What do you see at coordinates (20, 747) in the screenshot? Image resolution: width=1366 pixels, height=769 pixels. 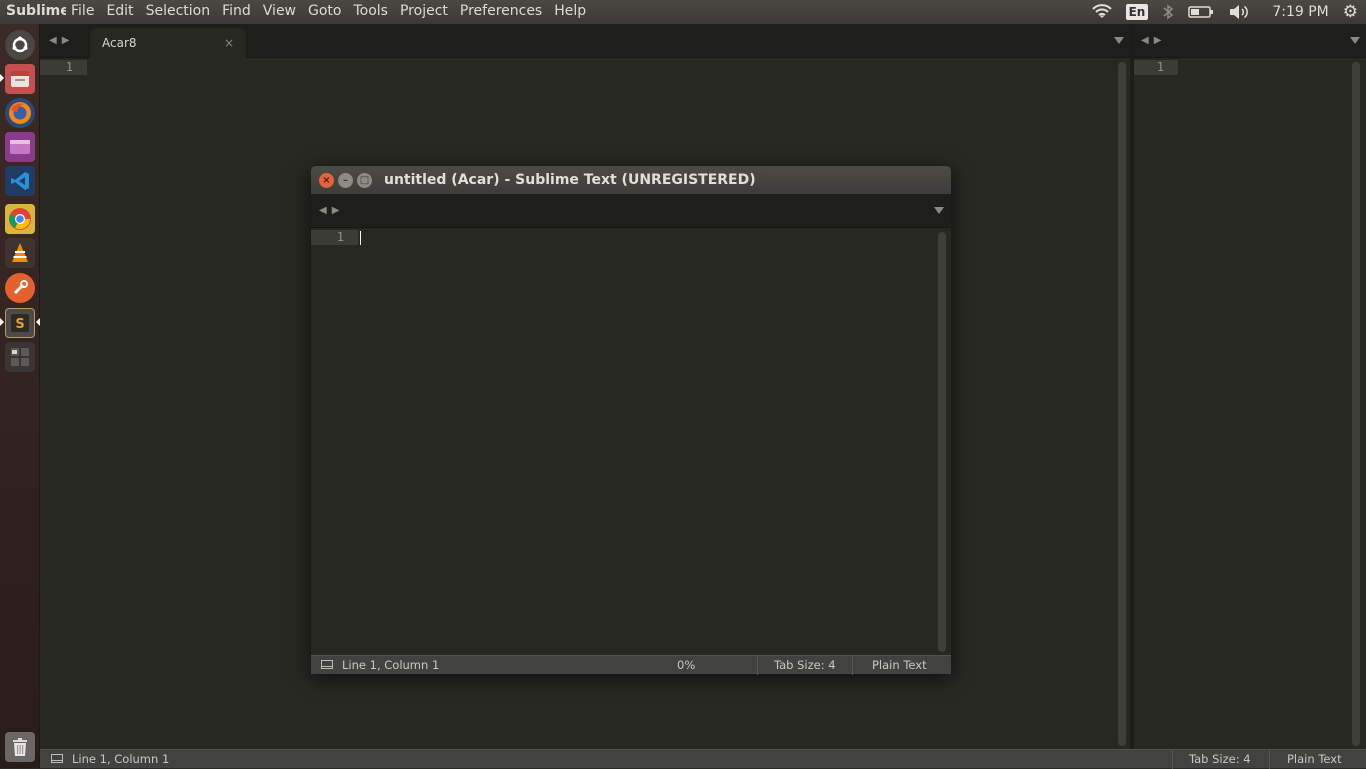 I see `trash-icon` at bounding box center [20, 747].